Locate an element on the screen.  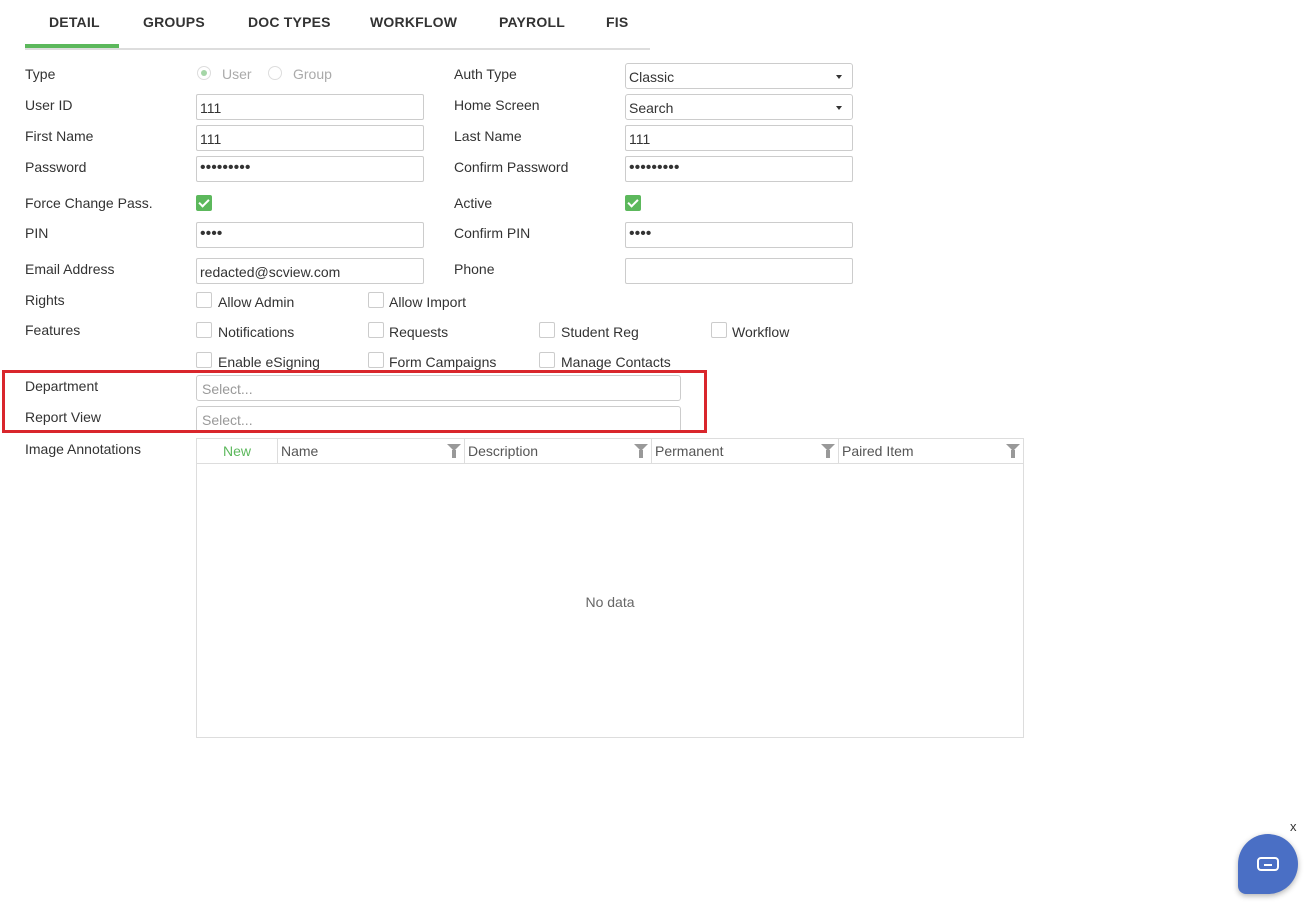
tab-fis: FIS is located at coordinates (617, 22).